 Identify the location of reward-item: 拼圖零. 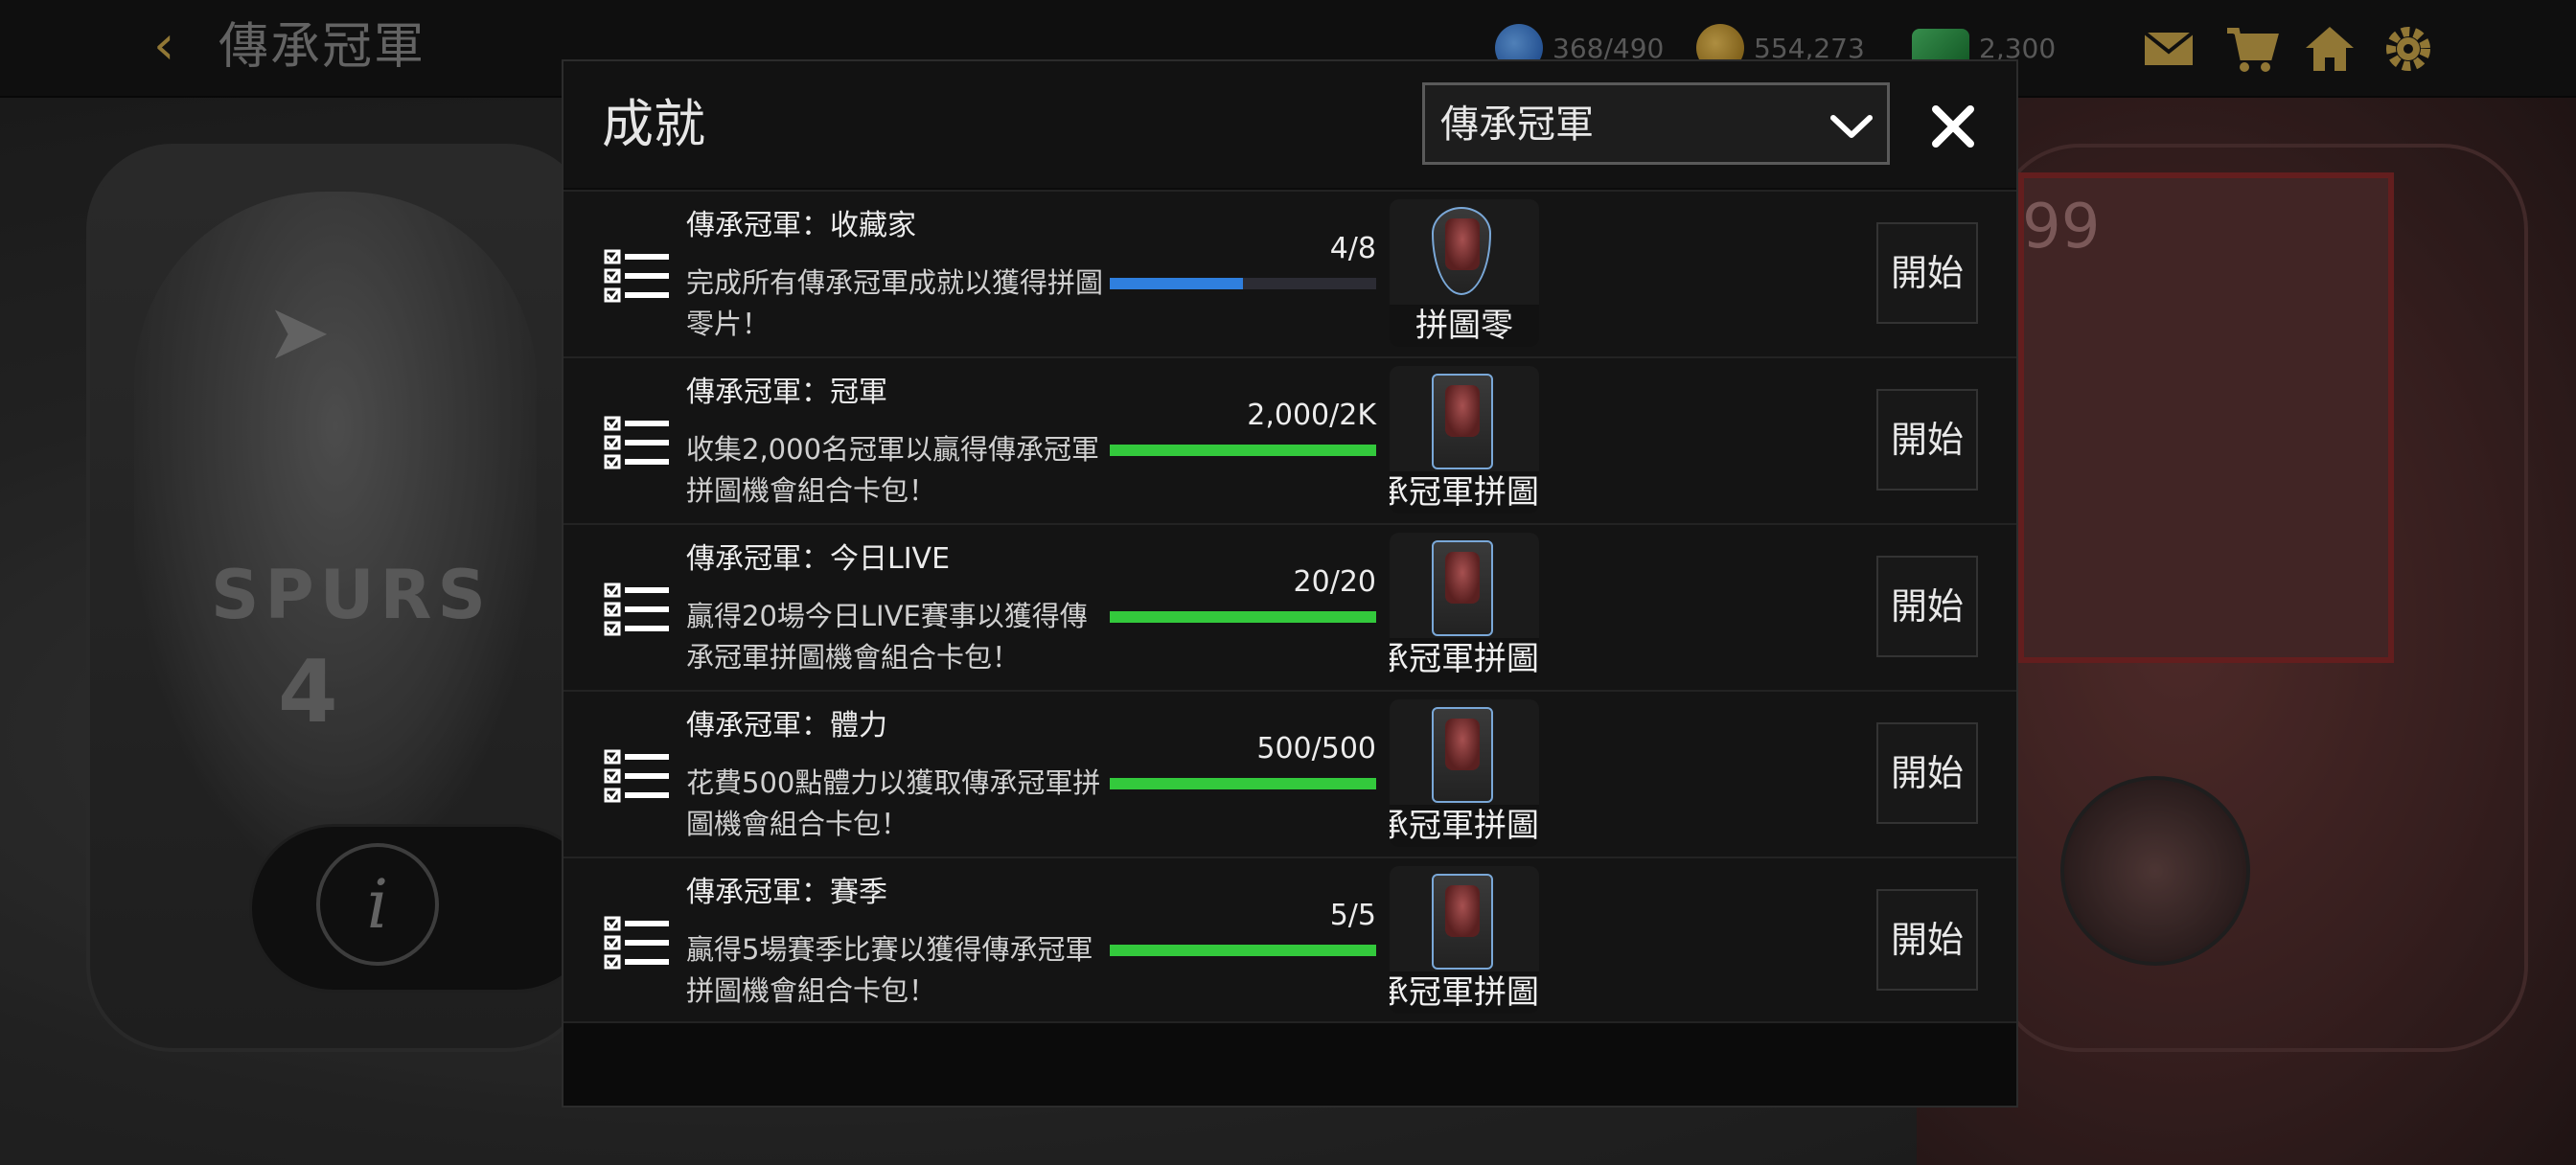
(1464, 273).